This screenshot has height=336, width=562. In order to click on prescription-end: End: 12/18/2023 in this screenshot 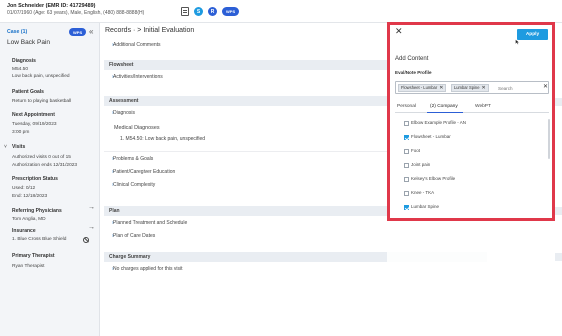, I will do `click(30, 196)`.